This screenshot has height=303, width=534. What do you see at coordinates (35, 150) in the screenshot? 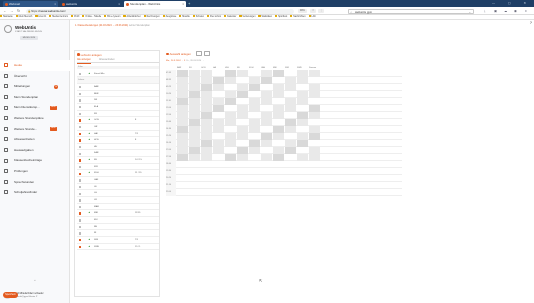
I see `sidebar-item: Hausaufgaben` at bounding box center [35, 150].